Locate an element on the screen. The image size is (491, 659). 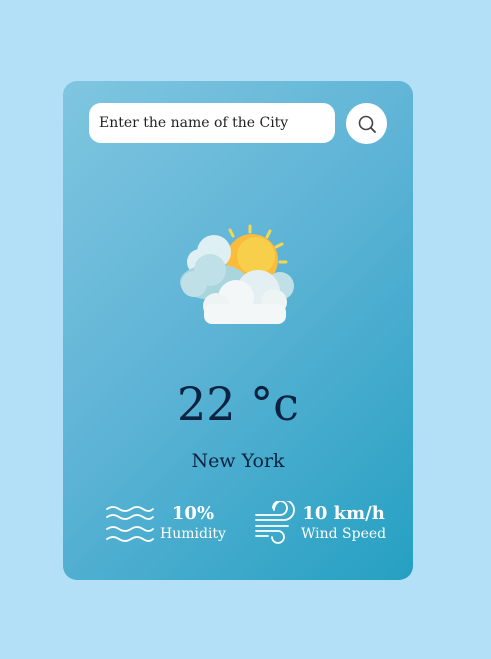
wind-speed-label: Wind Speed is located at coordinates (344, 533).